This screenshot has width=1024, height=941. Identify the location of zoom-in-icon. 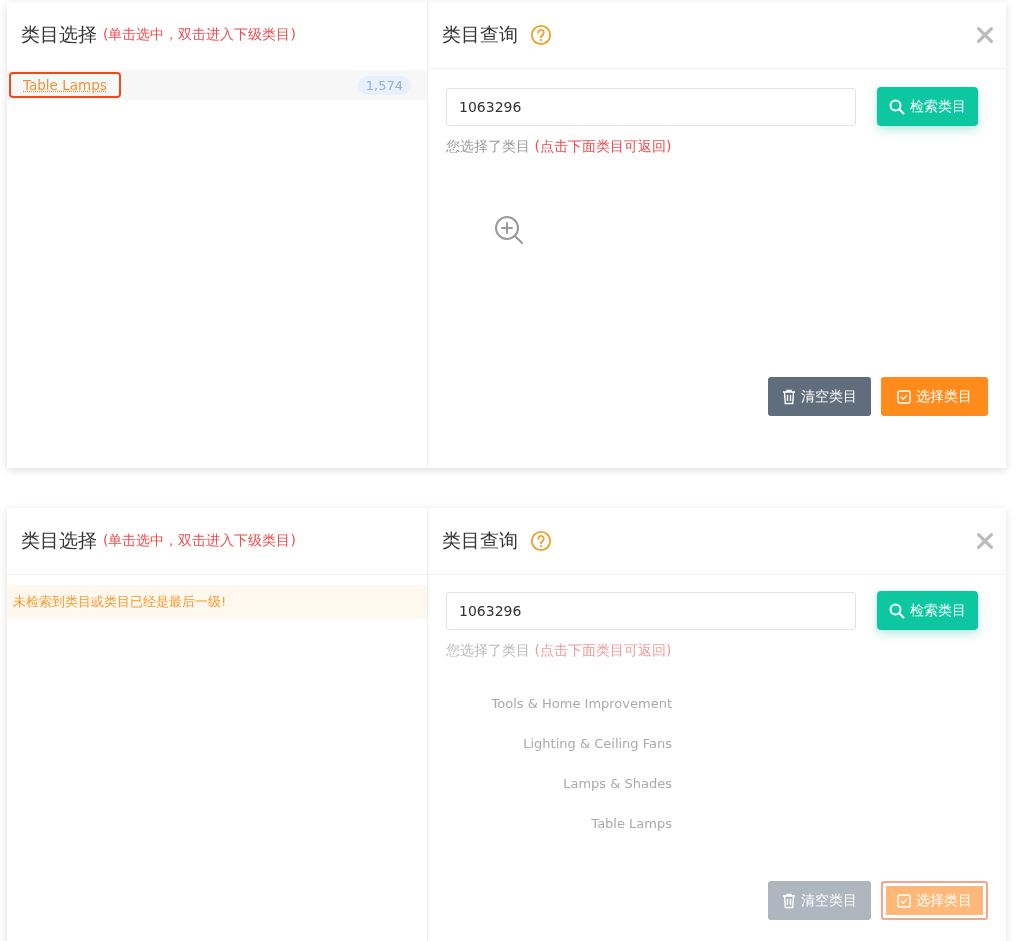
(509, 230).